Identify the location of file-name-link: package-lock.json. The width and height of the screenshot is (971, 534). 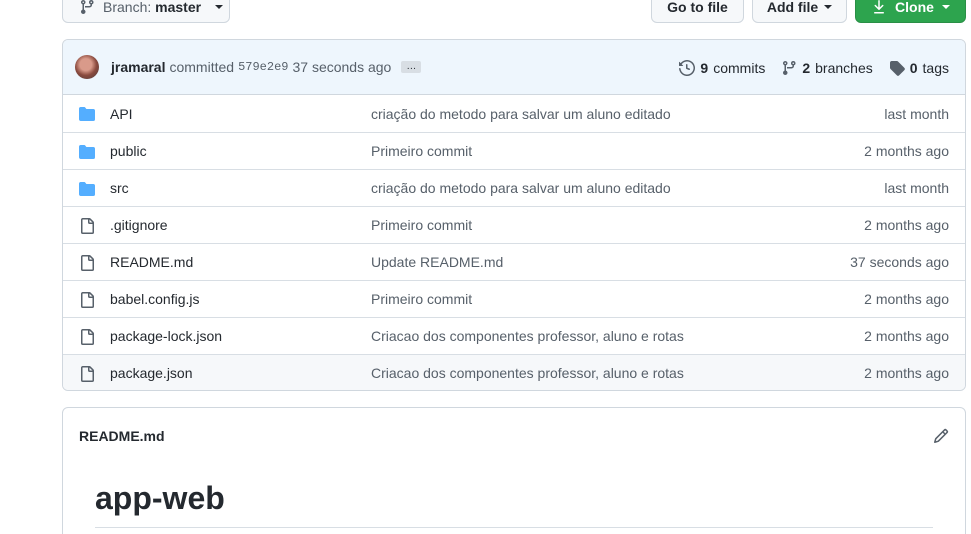
(166, 336).